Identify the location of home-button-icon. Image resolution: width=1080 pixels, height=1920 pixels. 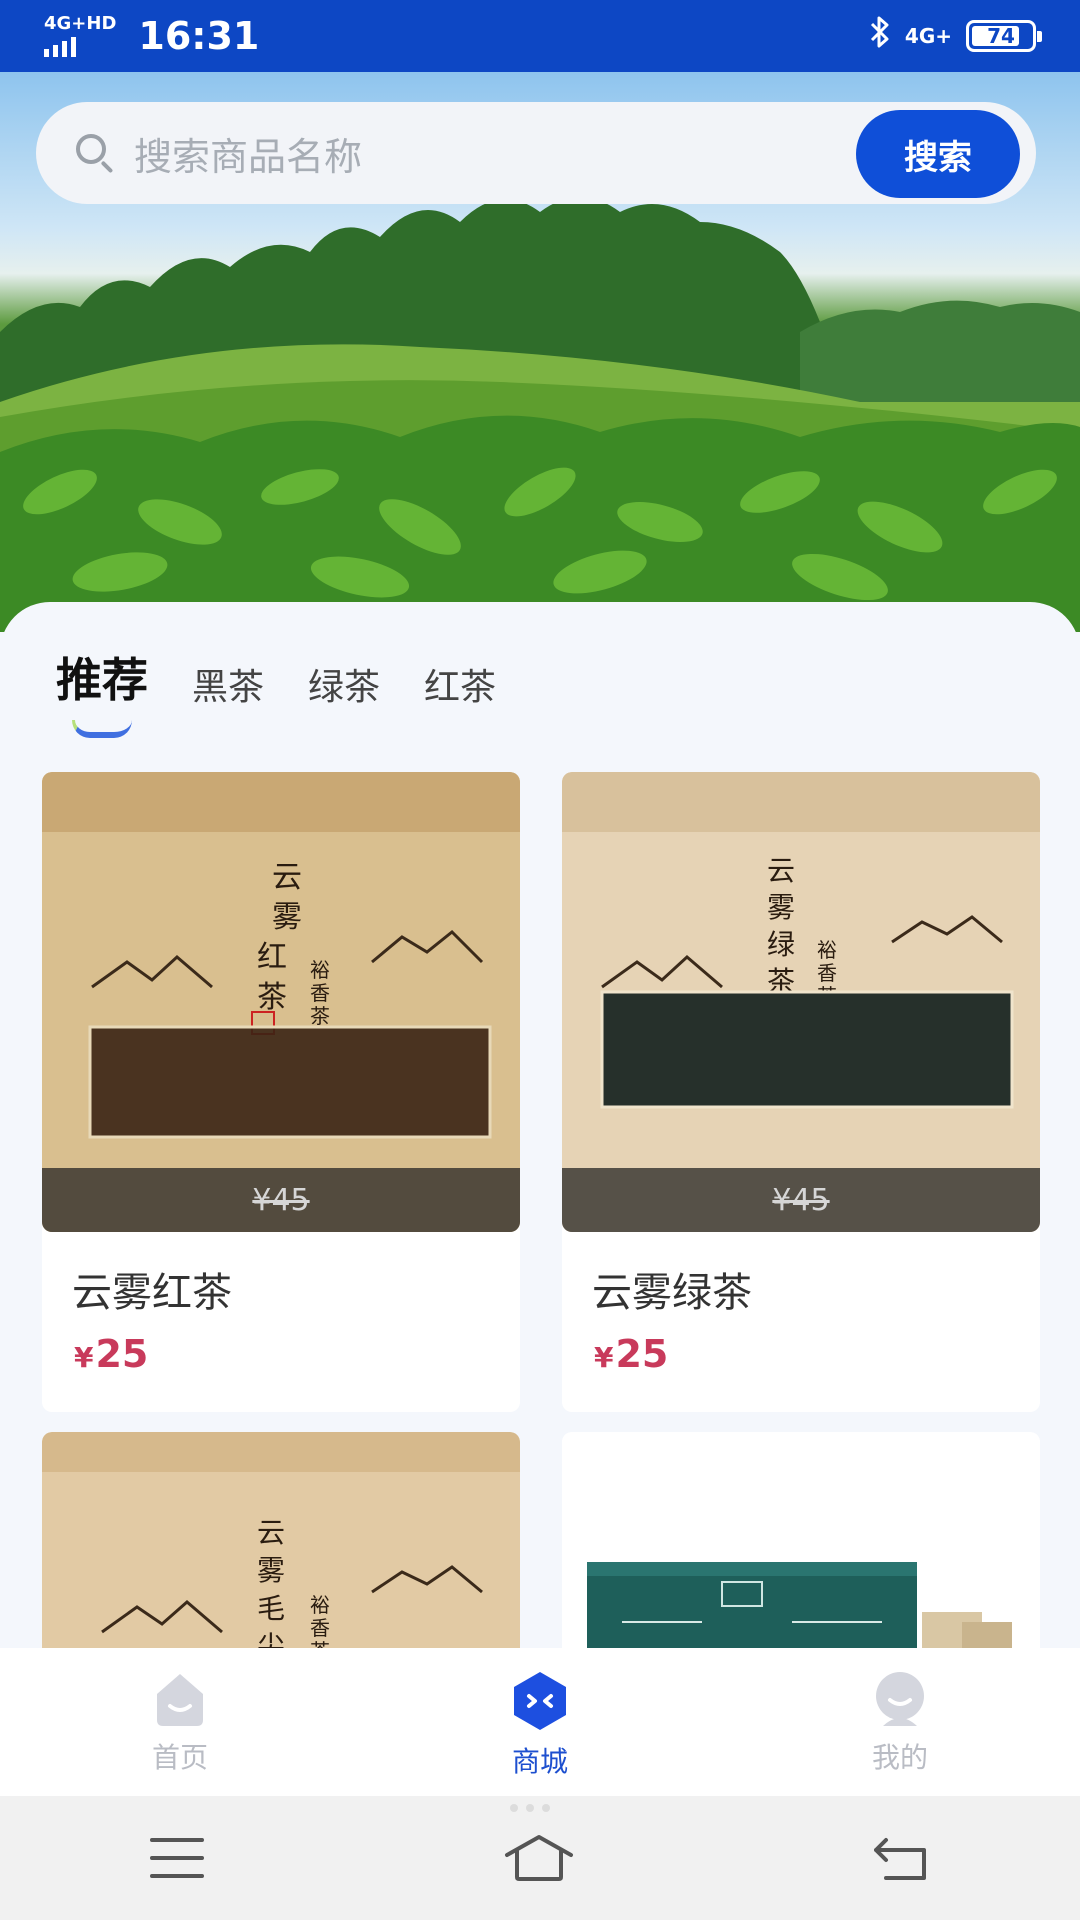
(539, 1858).